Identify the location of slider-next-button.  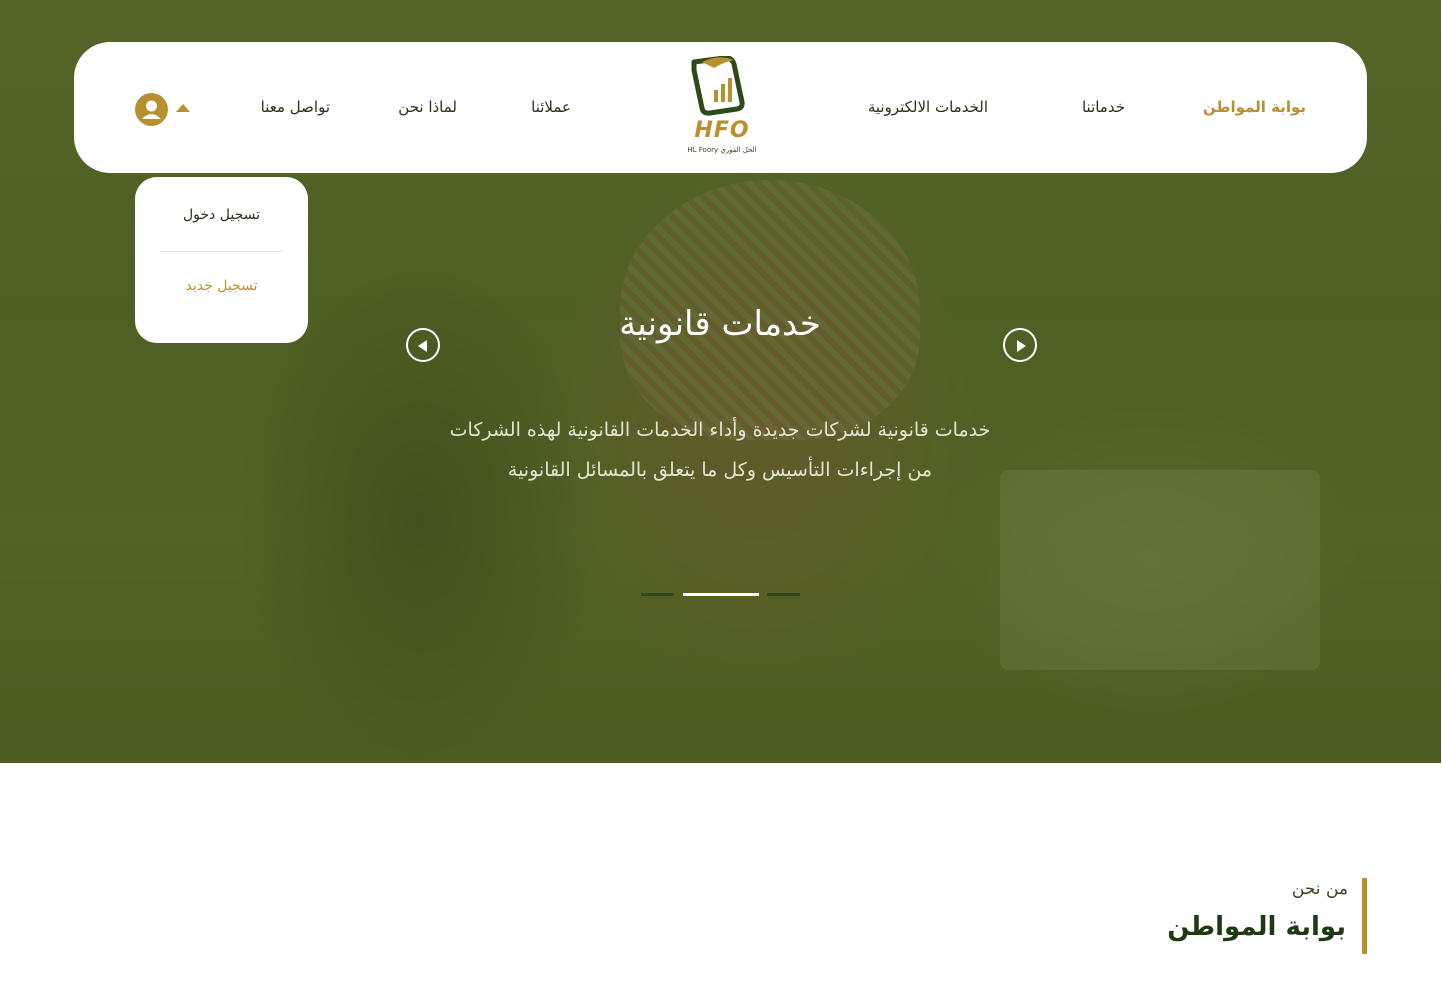
(1020, 345).